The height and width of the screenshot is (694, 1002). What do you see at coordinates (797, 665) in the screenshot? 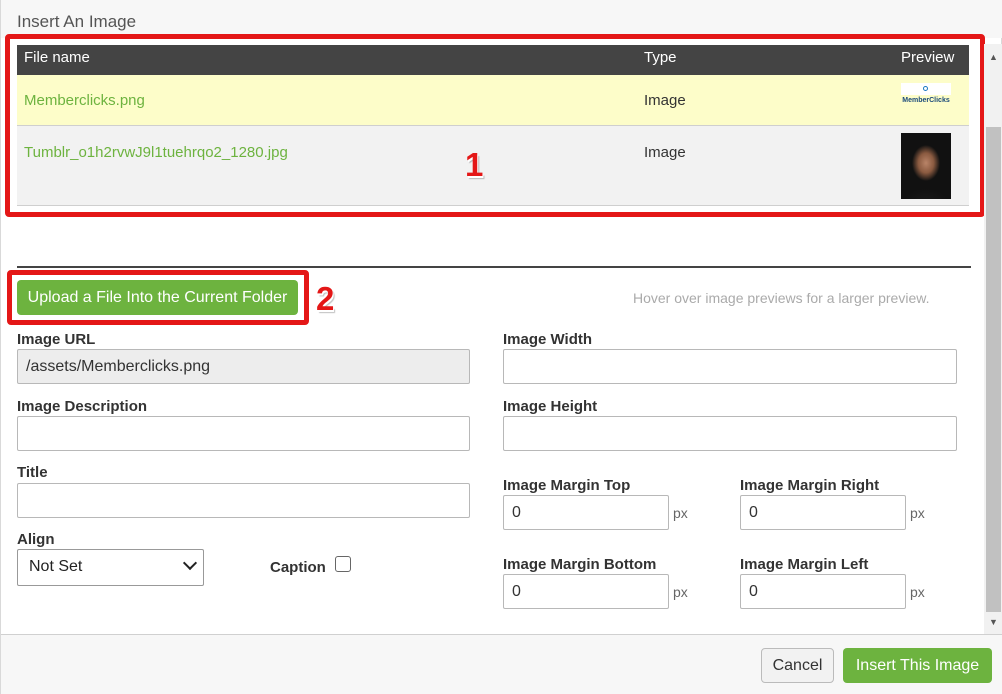
I see `cancel-button: Cancel` at bounding box center [797, 665].